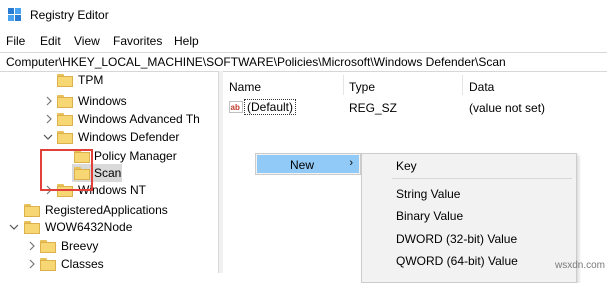 The height and width of the screenshot is (283, 609). I want to click on submenu-key: Key, so click(406, 166).